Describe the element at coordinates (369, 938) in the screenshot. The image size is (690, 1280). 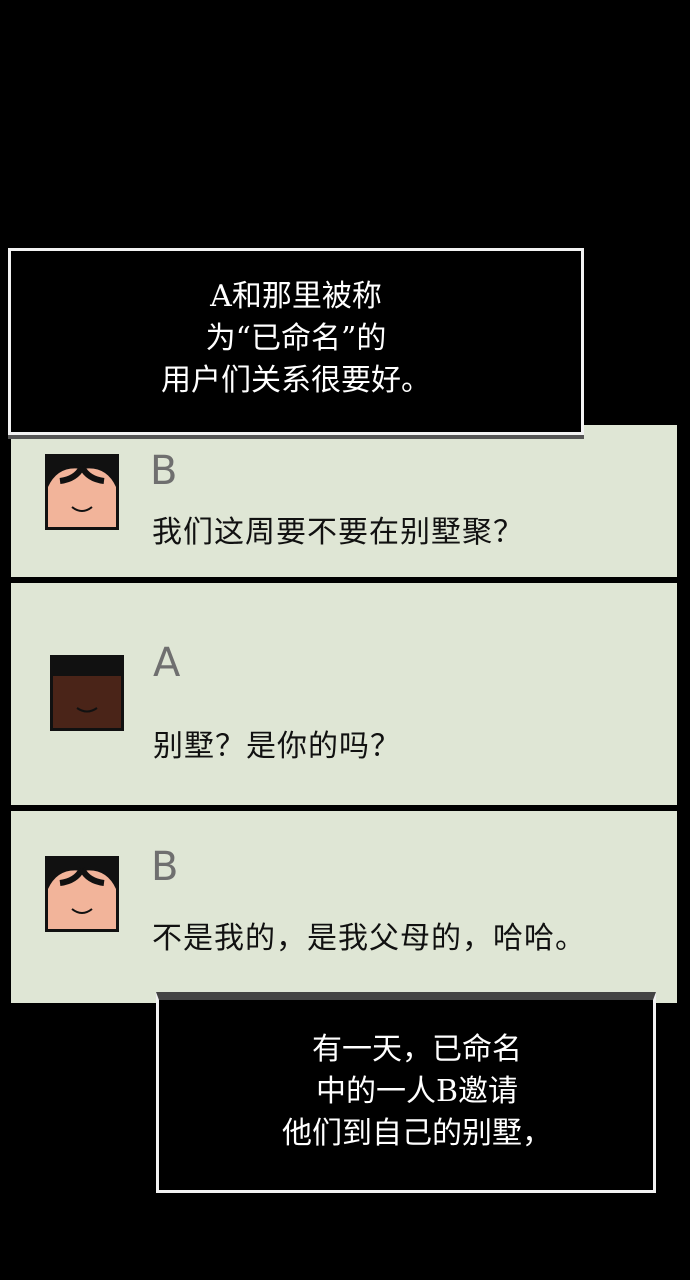
I see `message-text: 不是我的，是我父母的，哈哈。` at that location.